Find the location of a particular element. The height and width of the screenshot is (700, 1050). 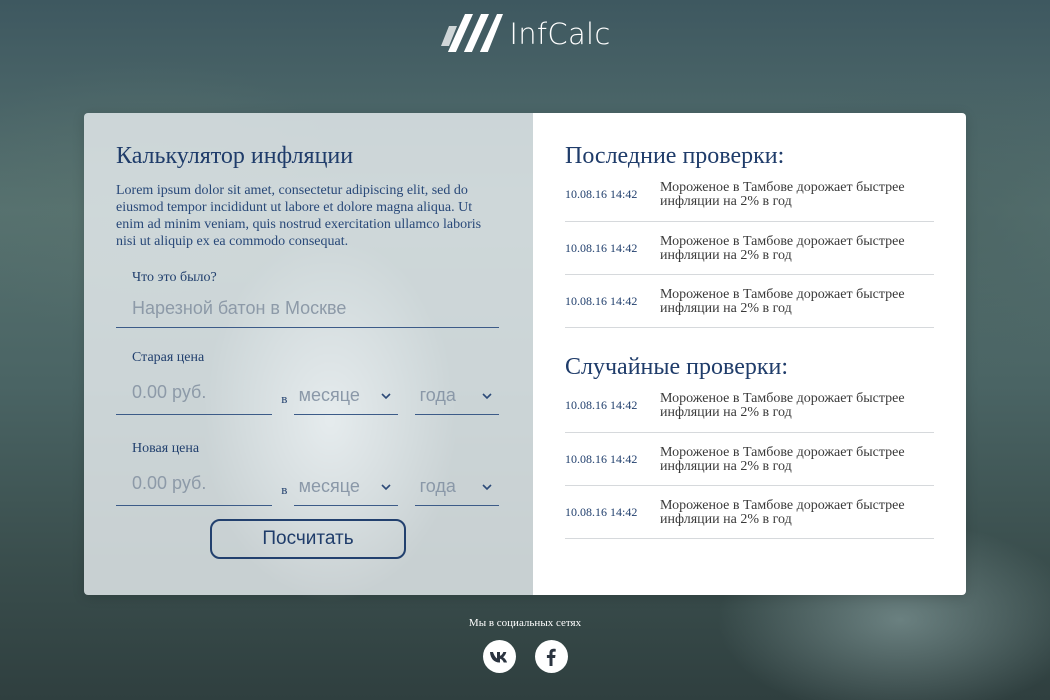

new-price-in-word: в is located at coordinates (284, 489).